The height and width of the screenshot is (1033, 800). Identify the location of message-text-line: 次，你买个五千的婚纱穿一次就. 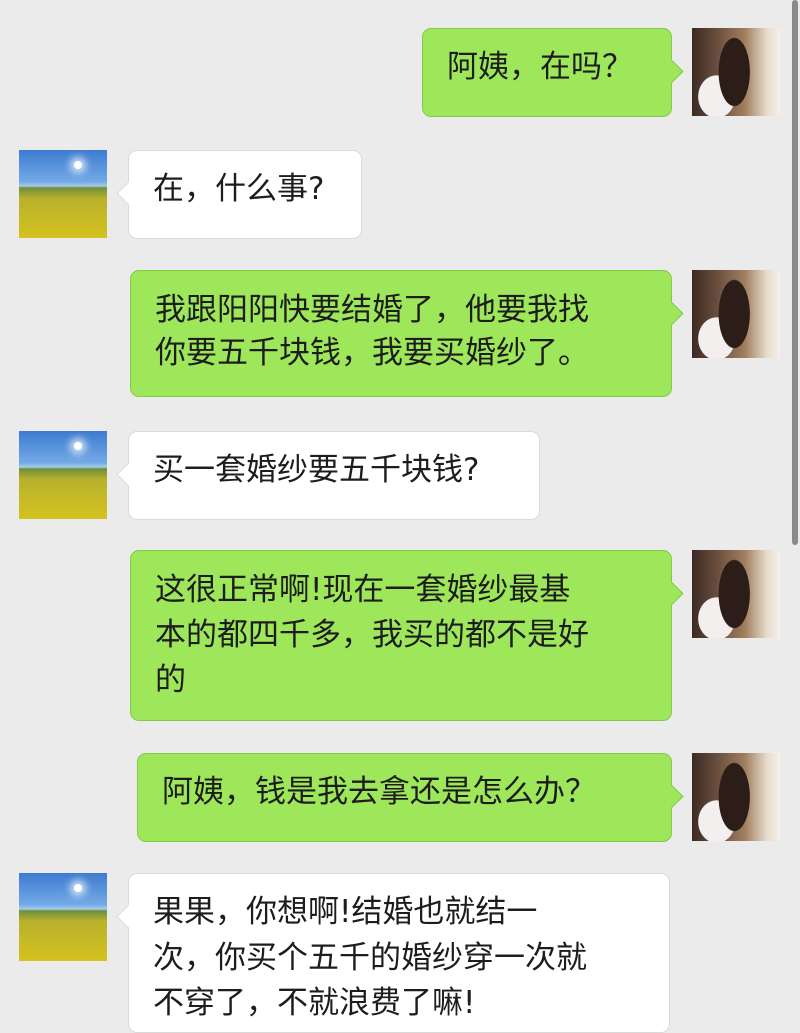
(370, 958).